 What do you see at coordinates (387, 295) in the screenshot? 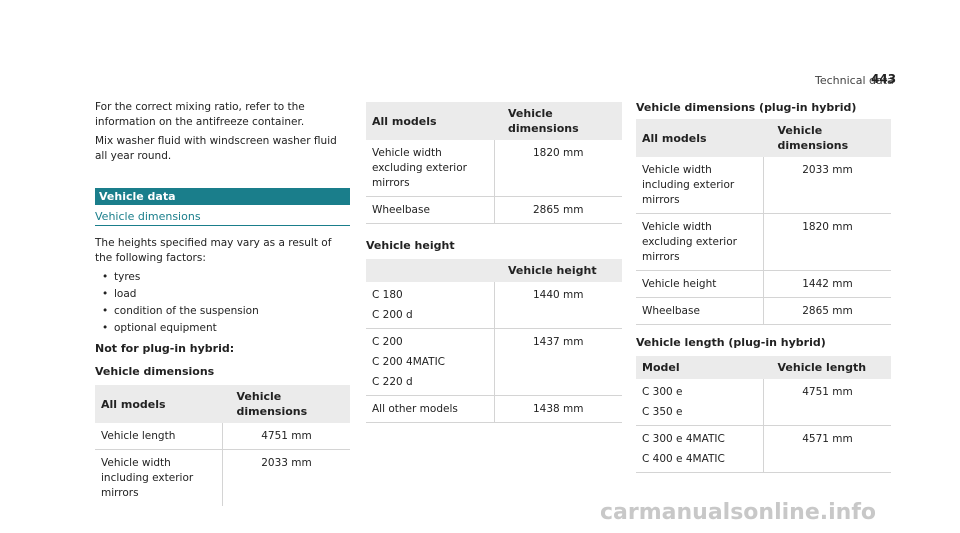
I see `model-label: C 180` at bounding box center [387, 295].